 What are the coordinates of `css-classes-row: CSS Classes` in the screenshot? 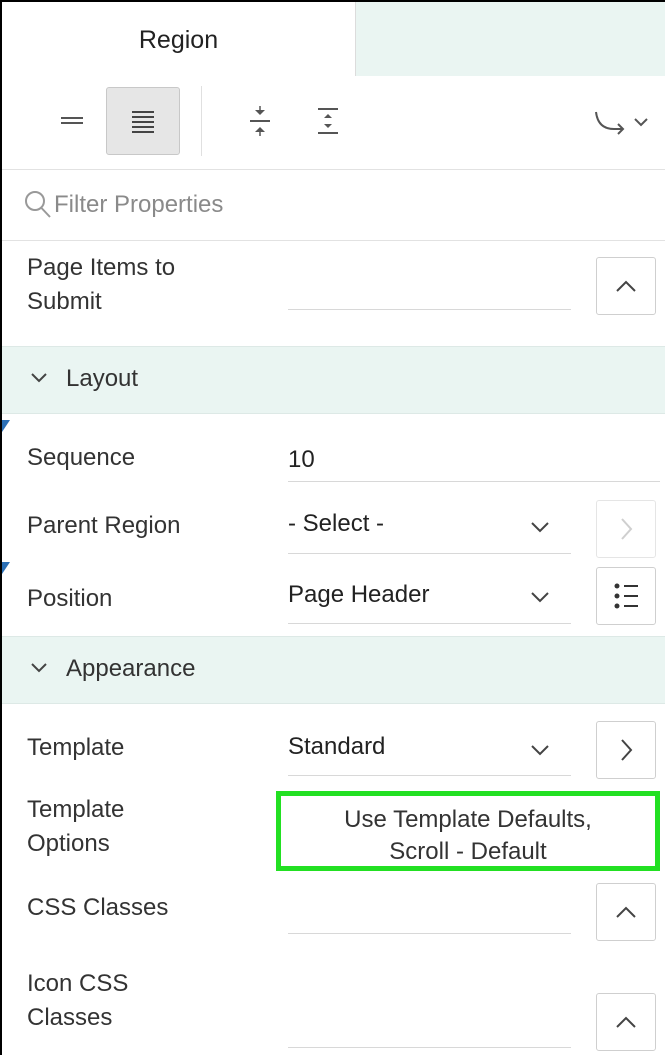 It's located at (333, 925).